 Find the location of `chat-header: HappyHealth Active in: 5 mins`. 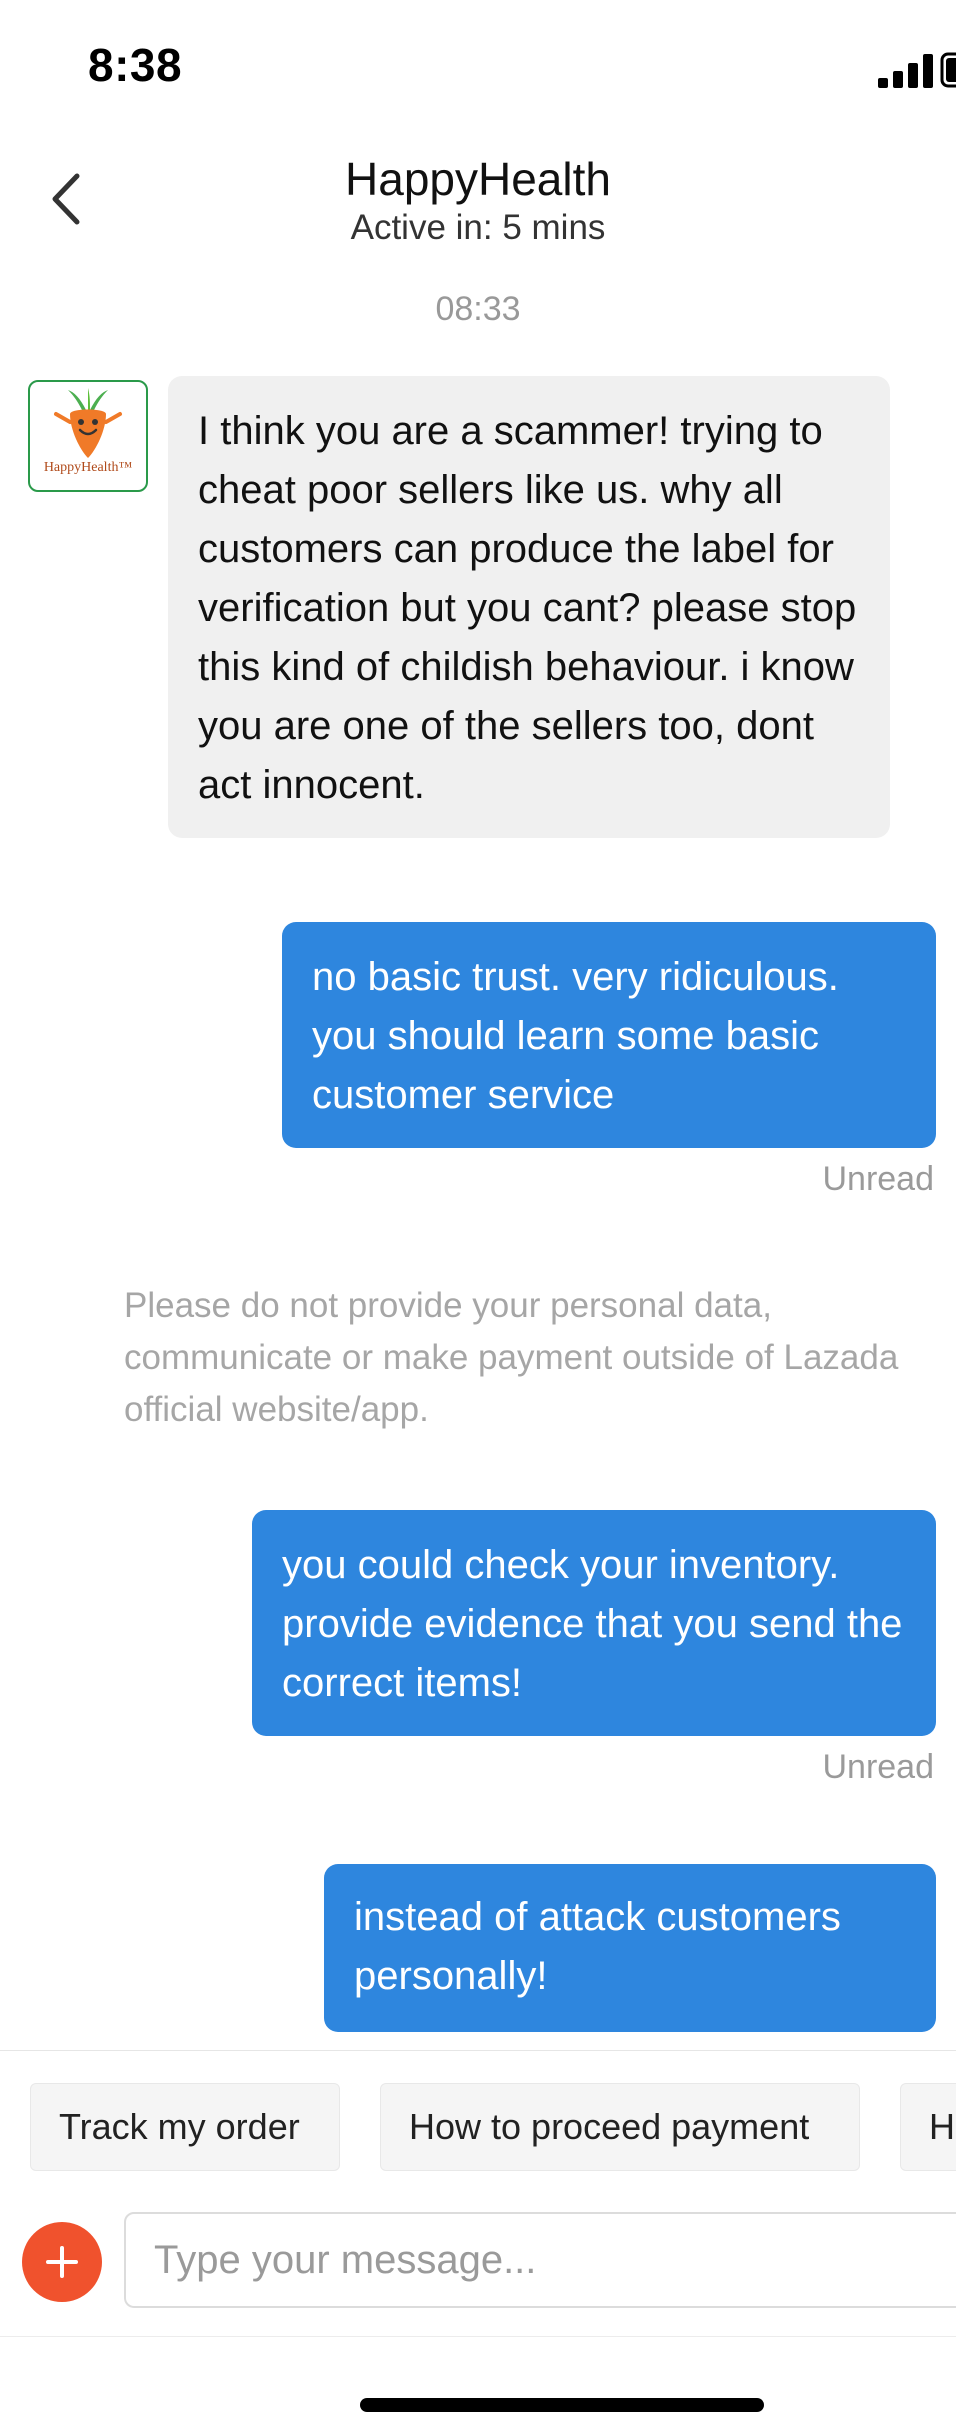

chat-header: HappyHealth Active in: 5 mins is located at coordinates (478, 200).